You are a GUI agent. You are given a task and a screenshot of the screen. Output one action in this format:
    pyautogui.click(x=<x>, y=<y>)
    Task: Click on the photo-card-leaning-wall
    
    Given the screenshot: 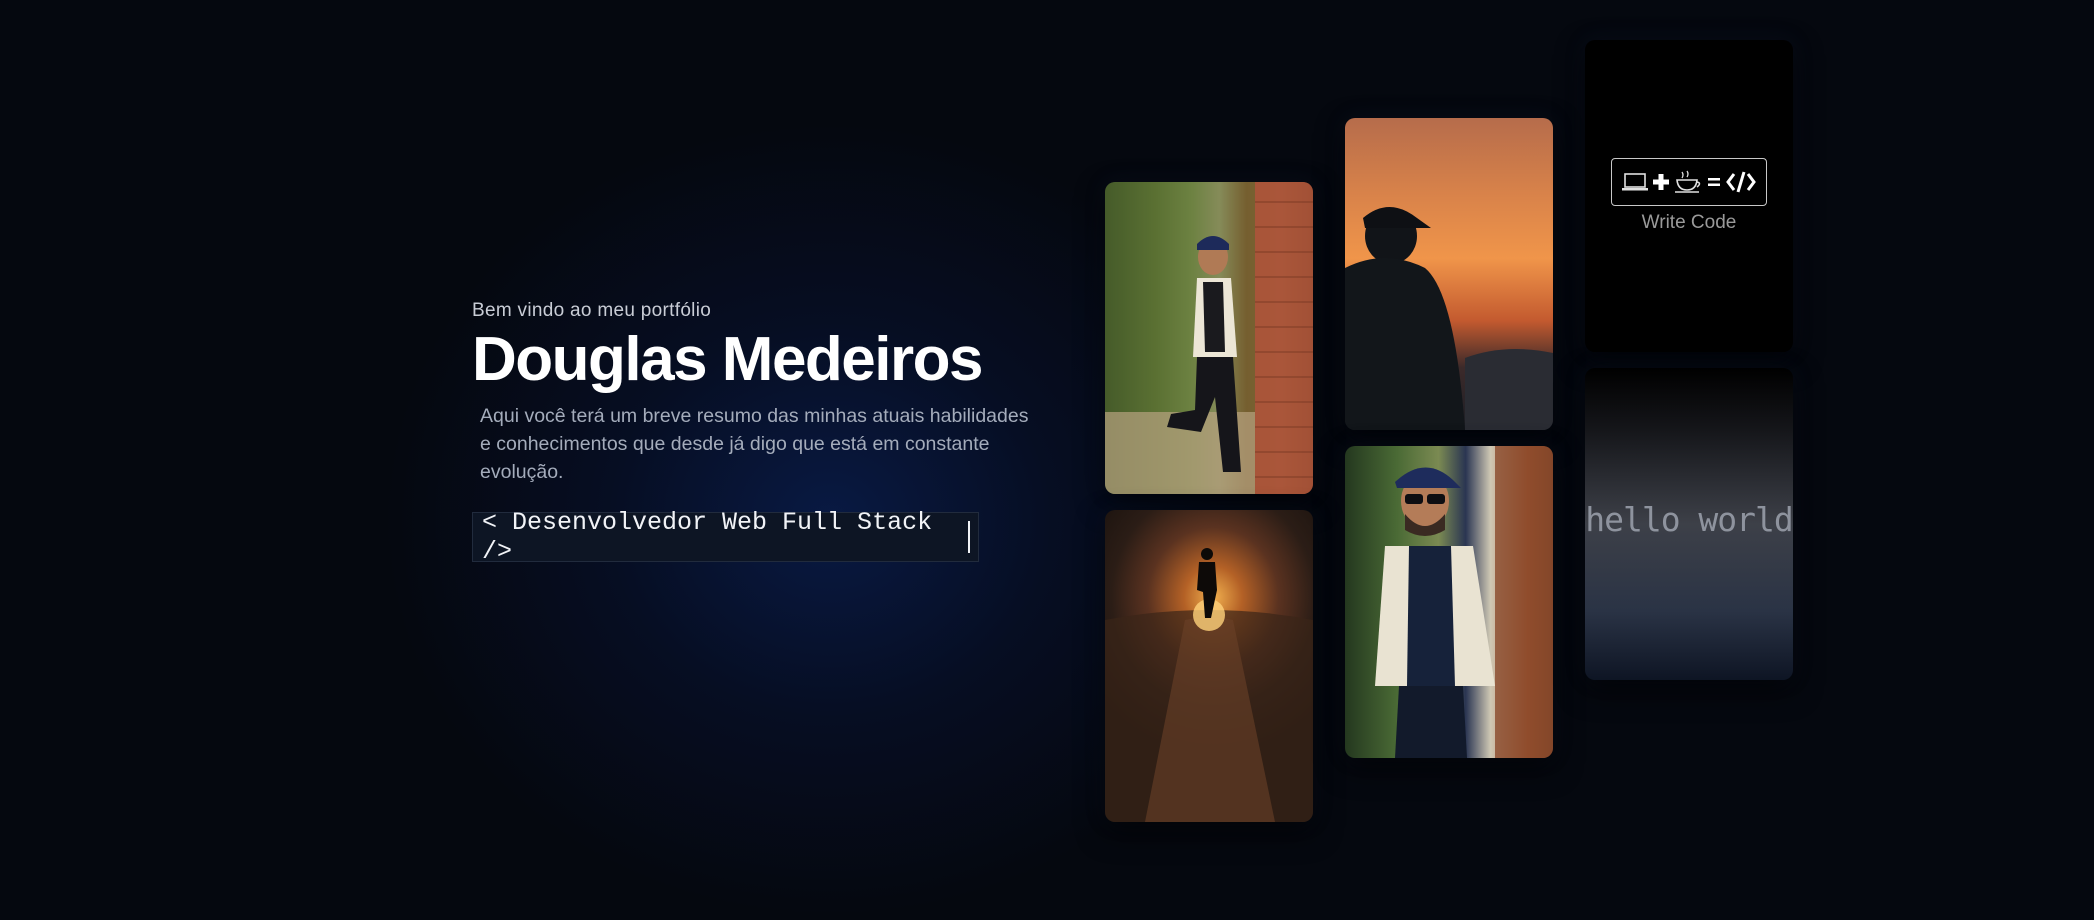 What is the action you would take?
    pyautogui.click(x=1209, y=338)
    